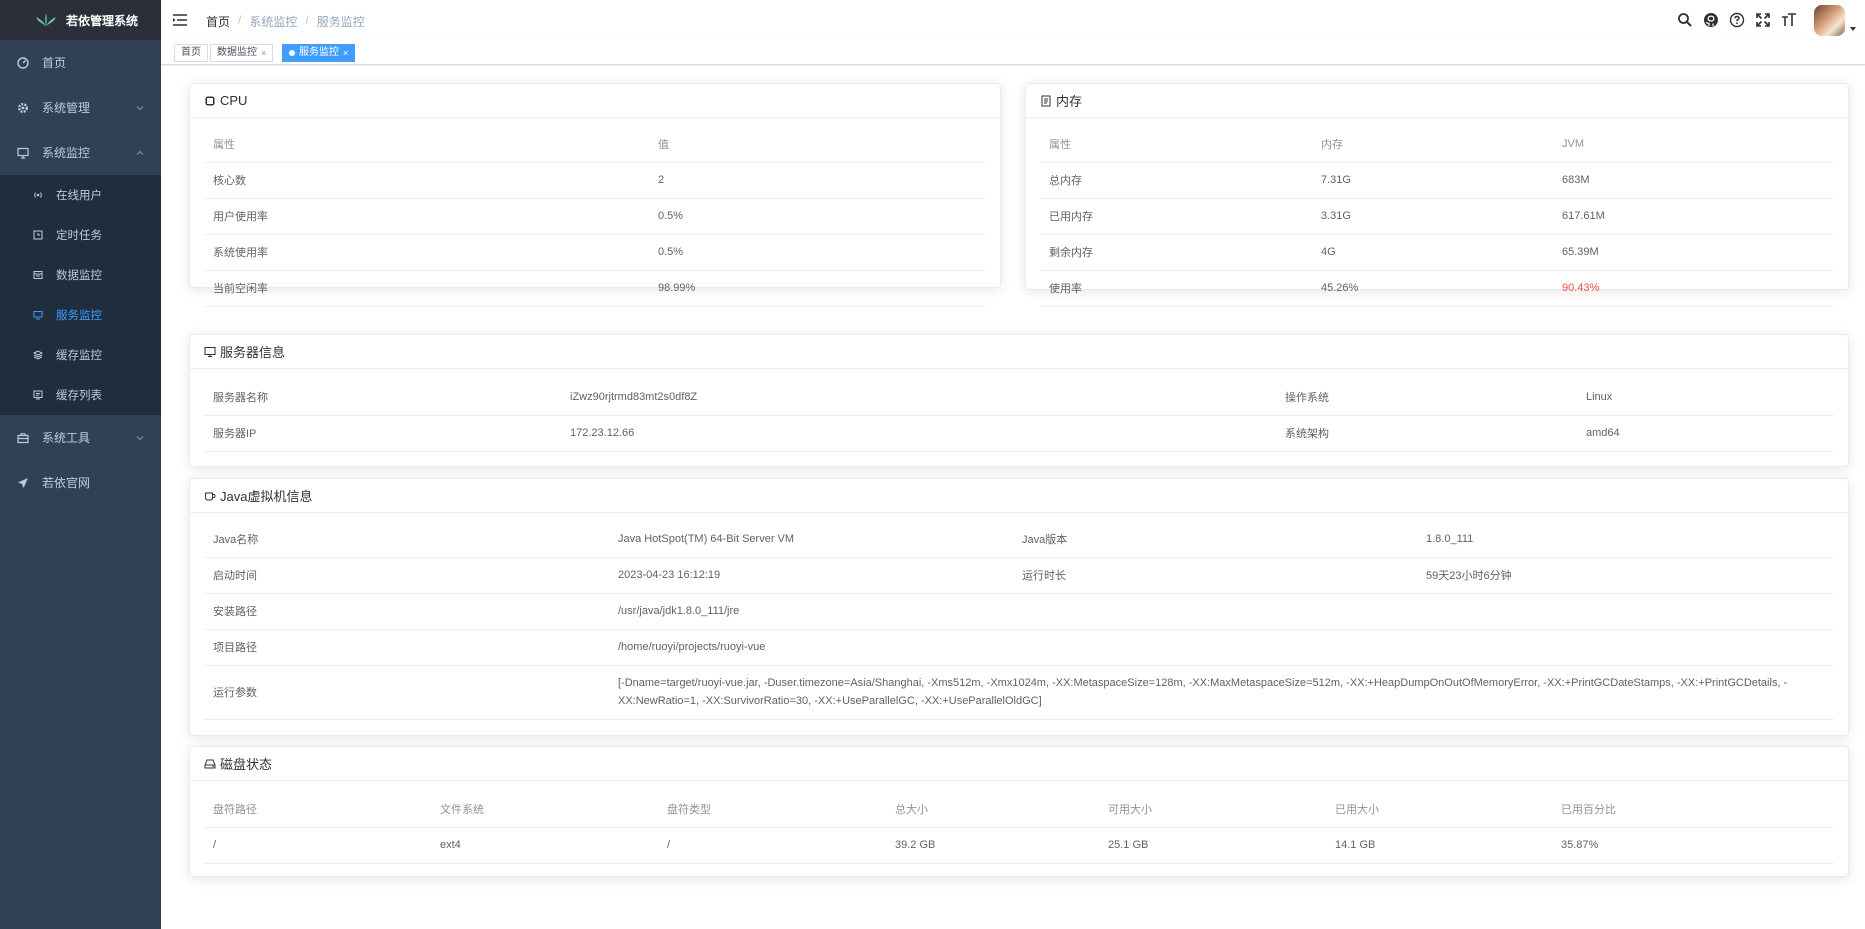 The image size is (1865, 929). Describe the element at coordinates (918, 397) in the screenshot. I see `table-cell: iZwz90rjtrmd83mt2s0df8Z` at that location.